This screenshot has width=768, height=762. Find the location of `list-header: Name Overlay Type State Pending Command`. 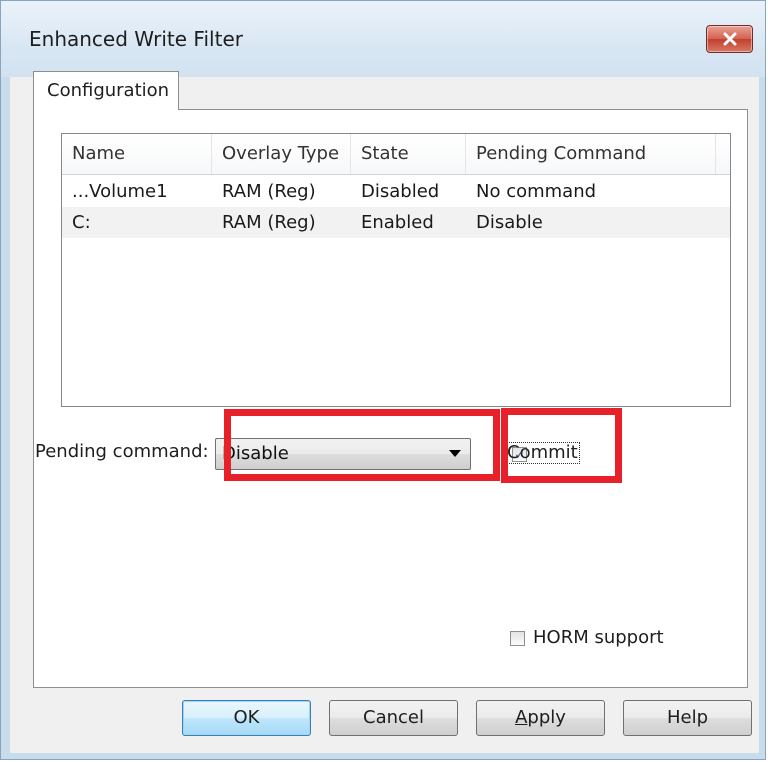

list-header: Name Overlay Type State Pending Command is located at coordinates (396, 154).